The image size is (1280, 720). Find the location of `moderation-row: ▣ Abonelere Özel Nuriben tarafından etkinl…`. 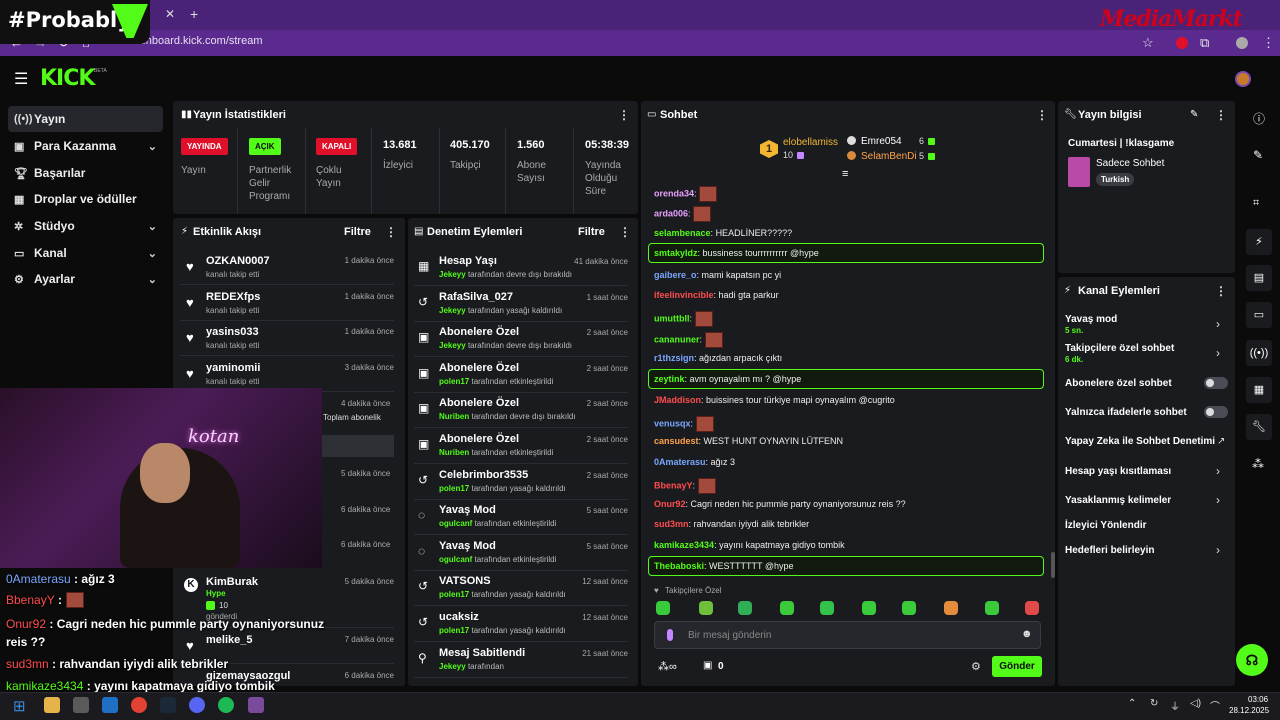

moderation-row: ▣ Abonelere Özel Nuriben tarafından etkinl… is located at coordinates (521, 446).